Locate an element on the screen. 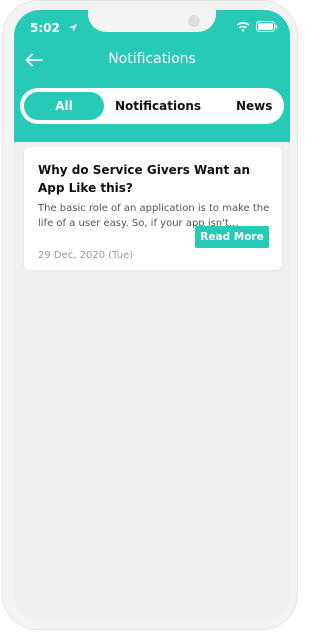 The height and width of the screenshot is (633, 320). status-icons is located at coordinates (257, 26).